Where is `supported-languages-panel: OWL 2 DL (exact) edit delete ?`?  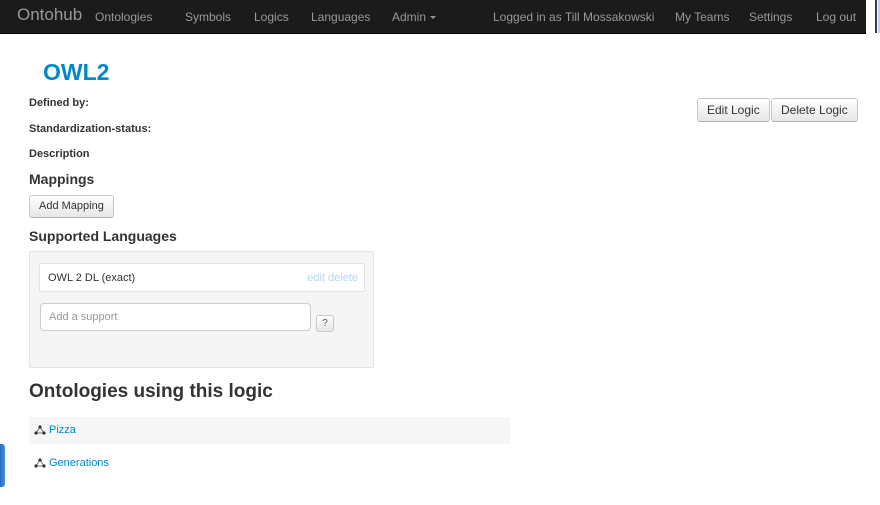 supported-languages-panel: OWL 2 DL (exact) edit delete ? is located at coordinates (201, 309).